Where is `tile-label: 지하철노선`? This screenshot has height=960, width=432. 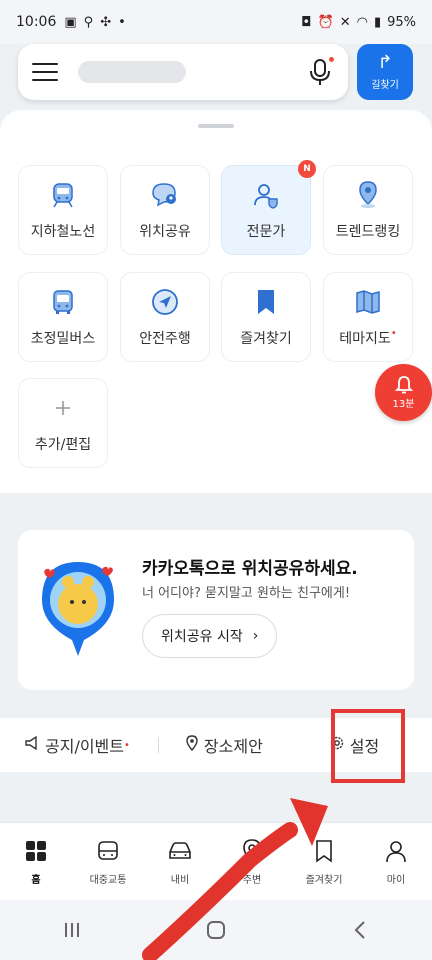 tile-label: 지하철노선 is located at coordinates (63, 232).